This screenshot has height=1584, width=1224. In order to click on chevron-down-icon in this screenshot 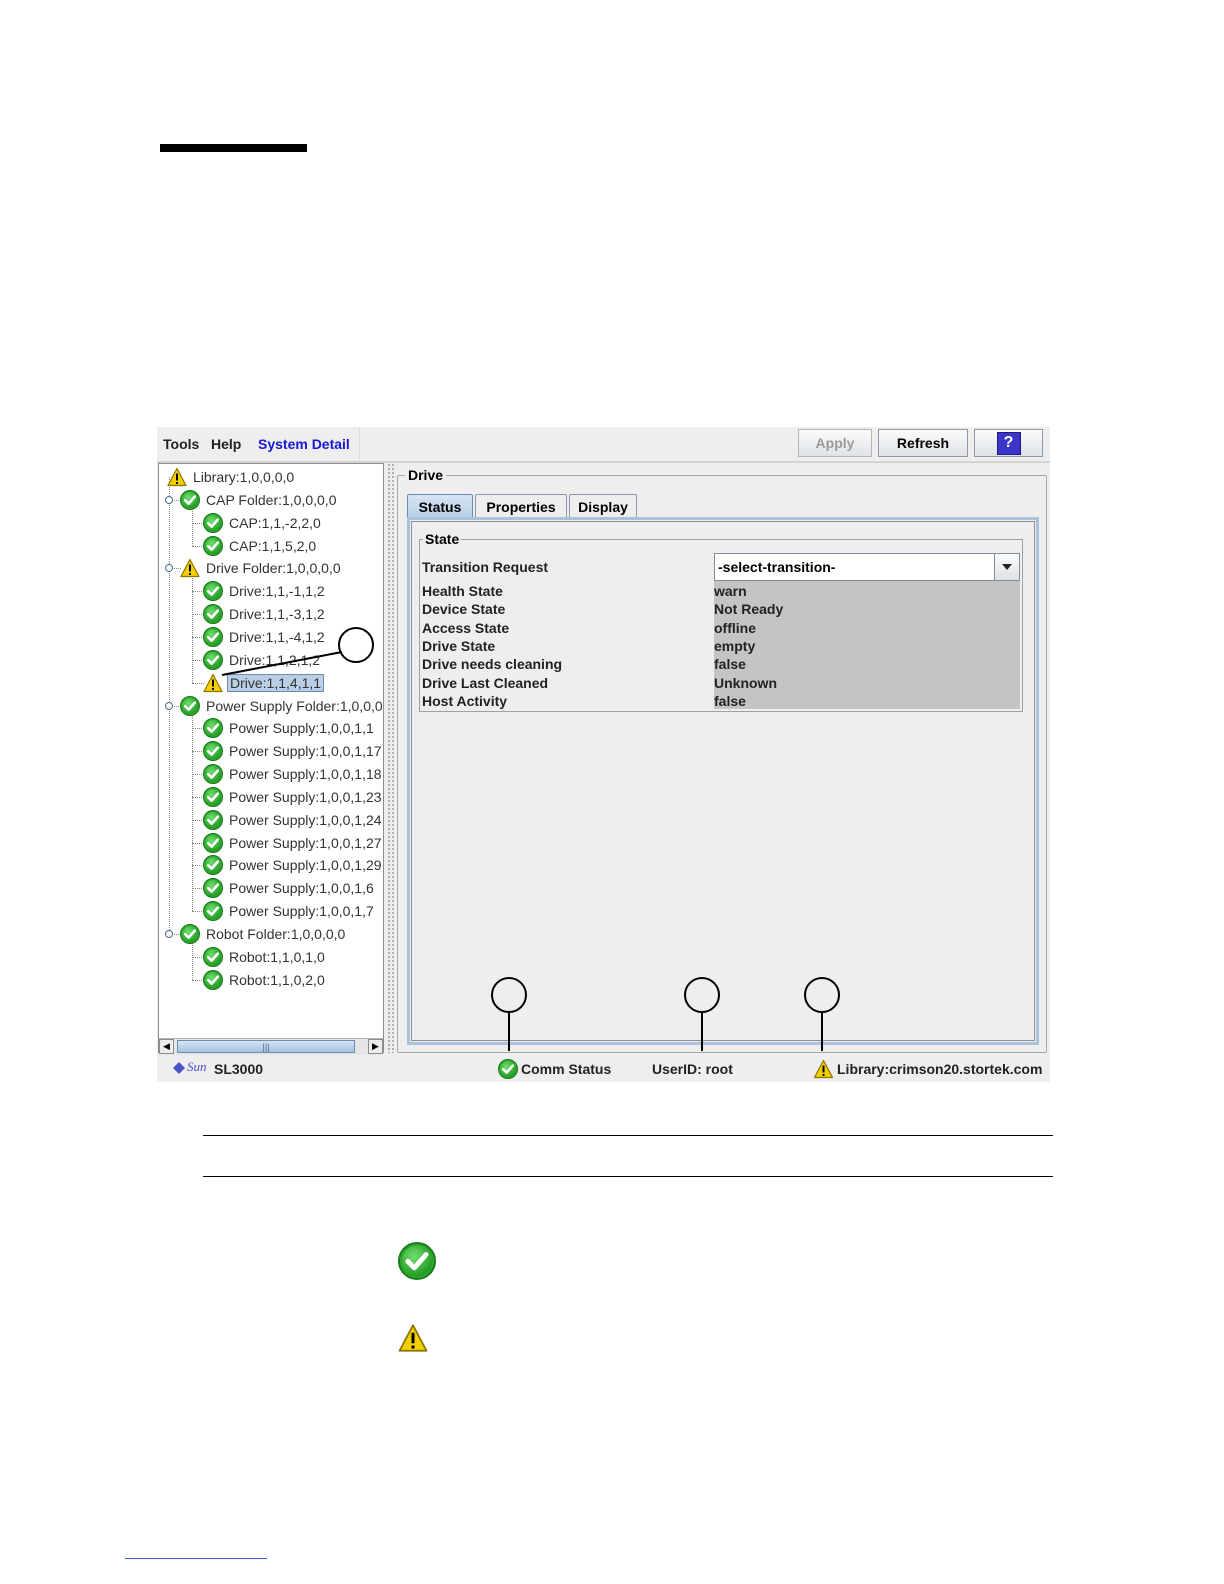, I will do `click(1006, 567)`.